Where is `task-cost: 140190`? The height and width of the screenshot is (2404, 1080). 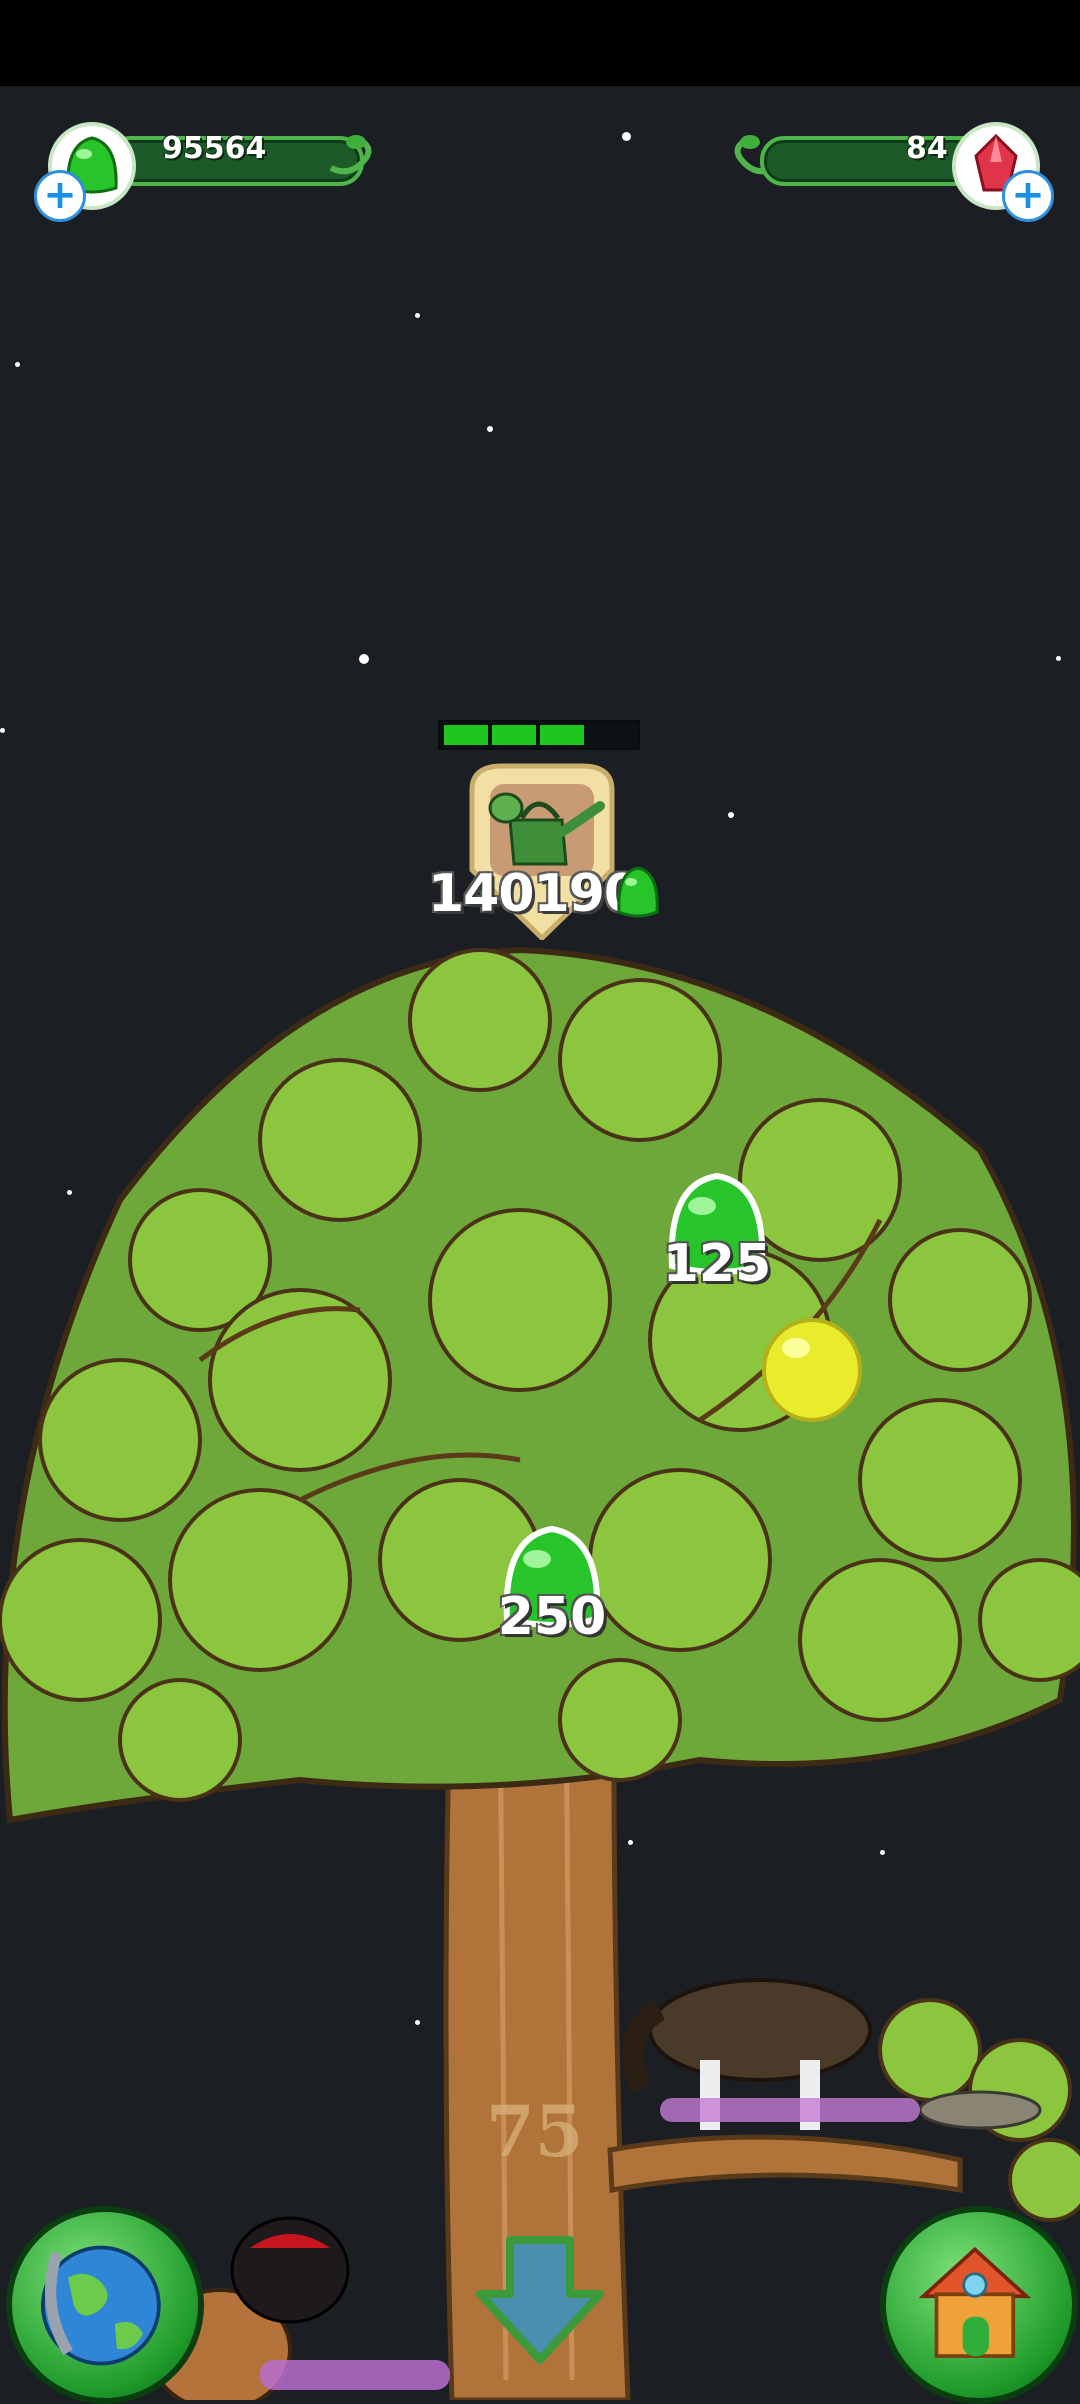
task-cost: 140190 is located at coordinates (534, 894).